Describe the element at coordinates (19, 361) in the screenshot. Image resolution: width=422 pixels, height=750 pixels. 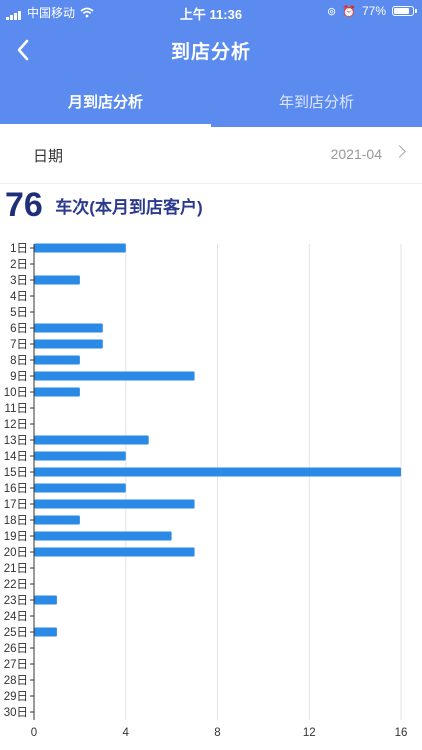
I see `y-tick-label: 8日` at that location.